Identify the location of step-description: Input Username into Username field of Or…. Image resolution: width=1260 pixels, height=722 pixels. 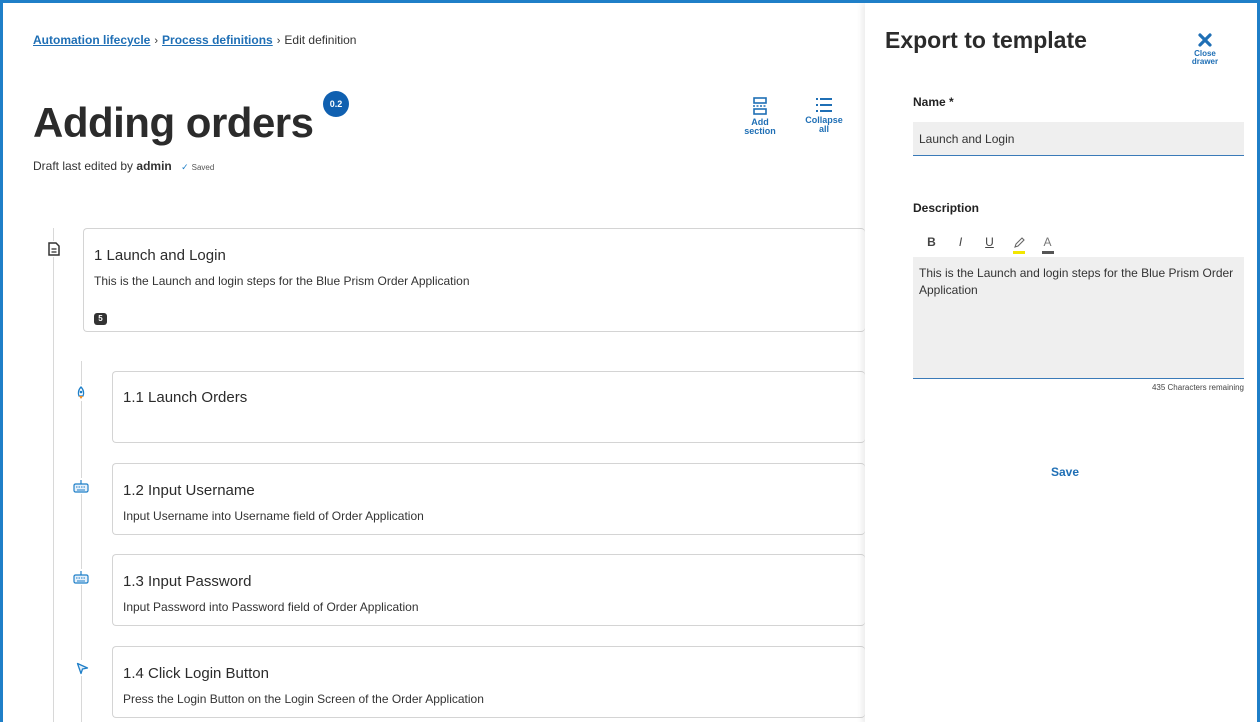
(273, 516).